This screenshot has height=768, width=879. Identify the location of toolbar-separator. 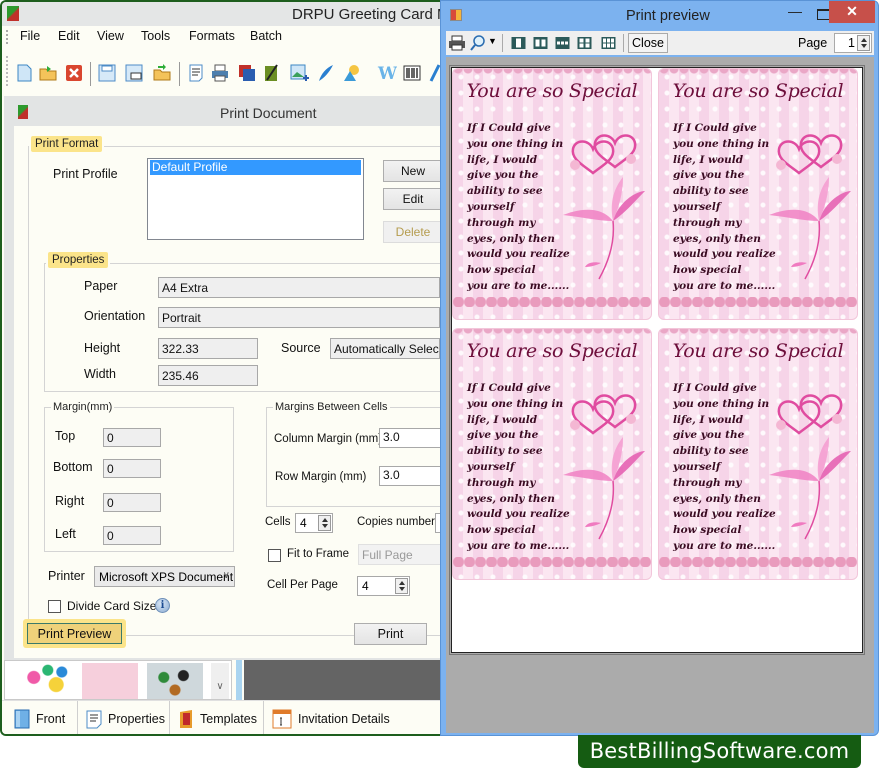
(623, 43).